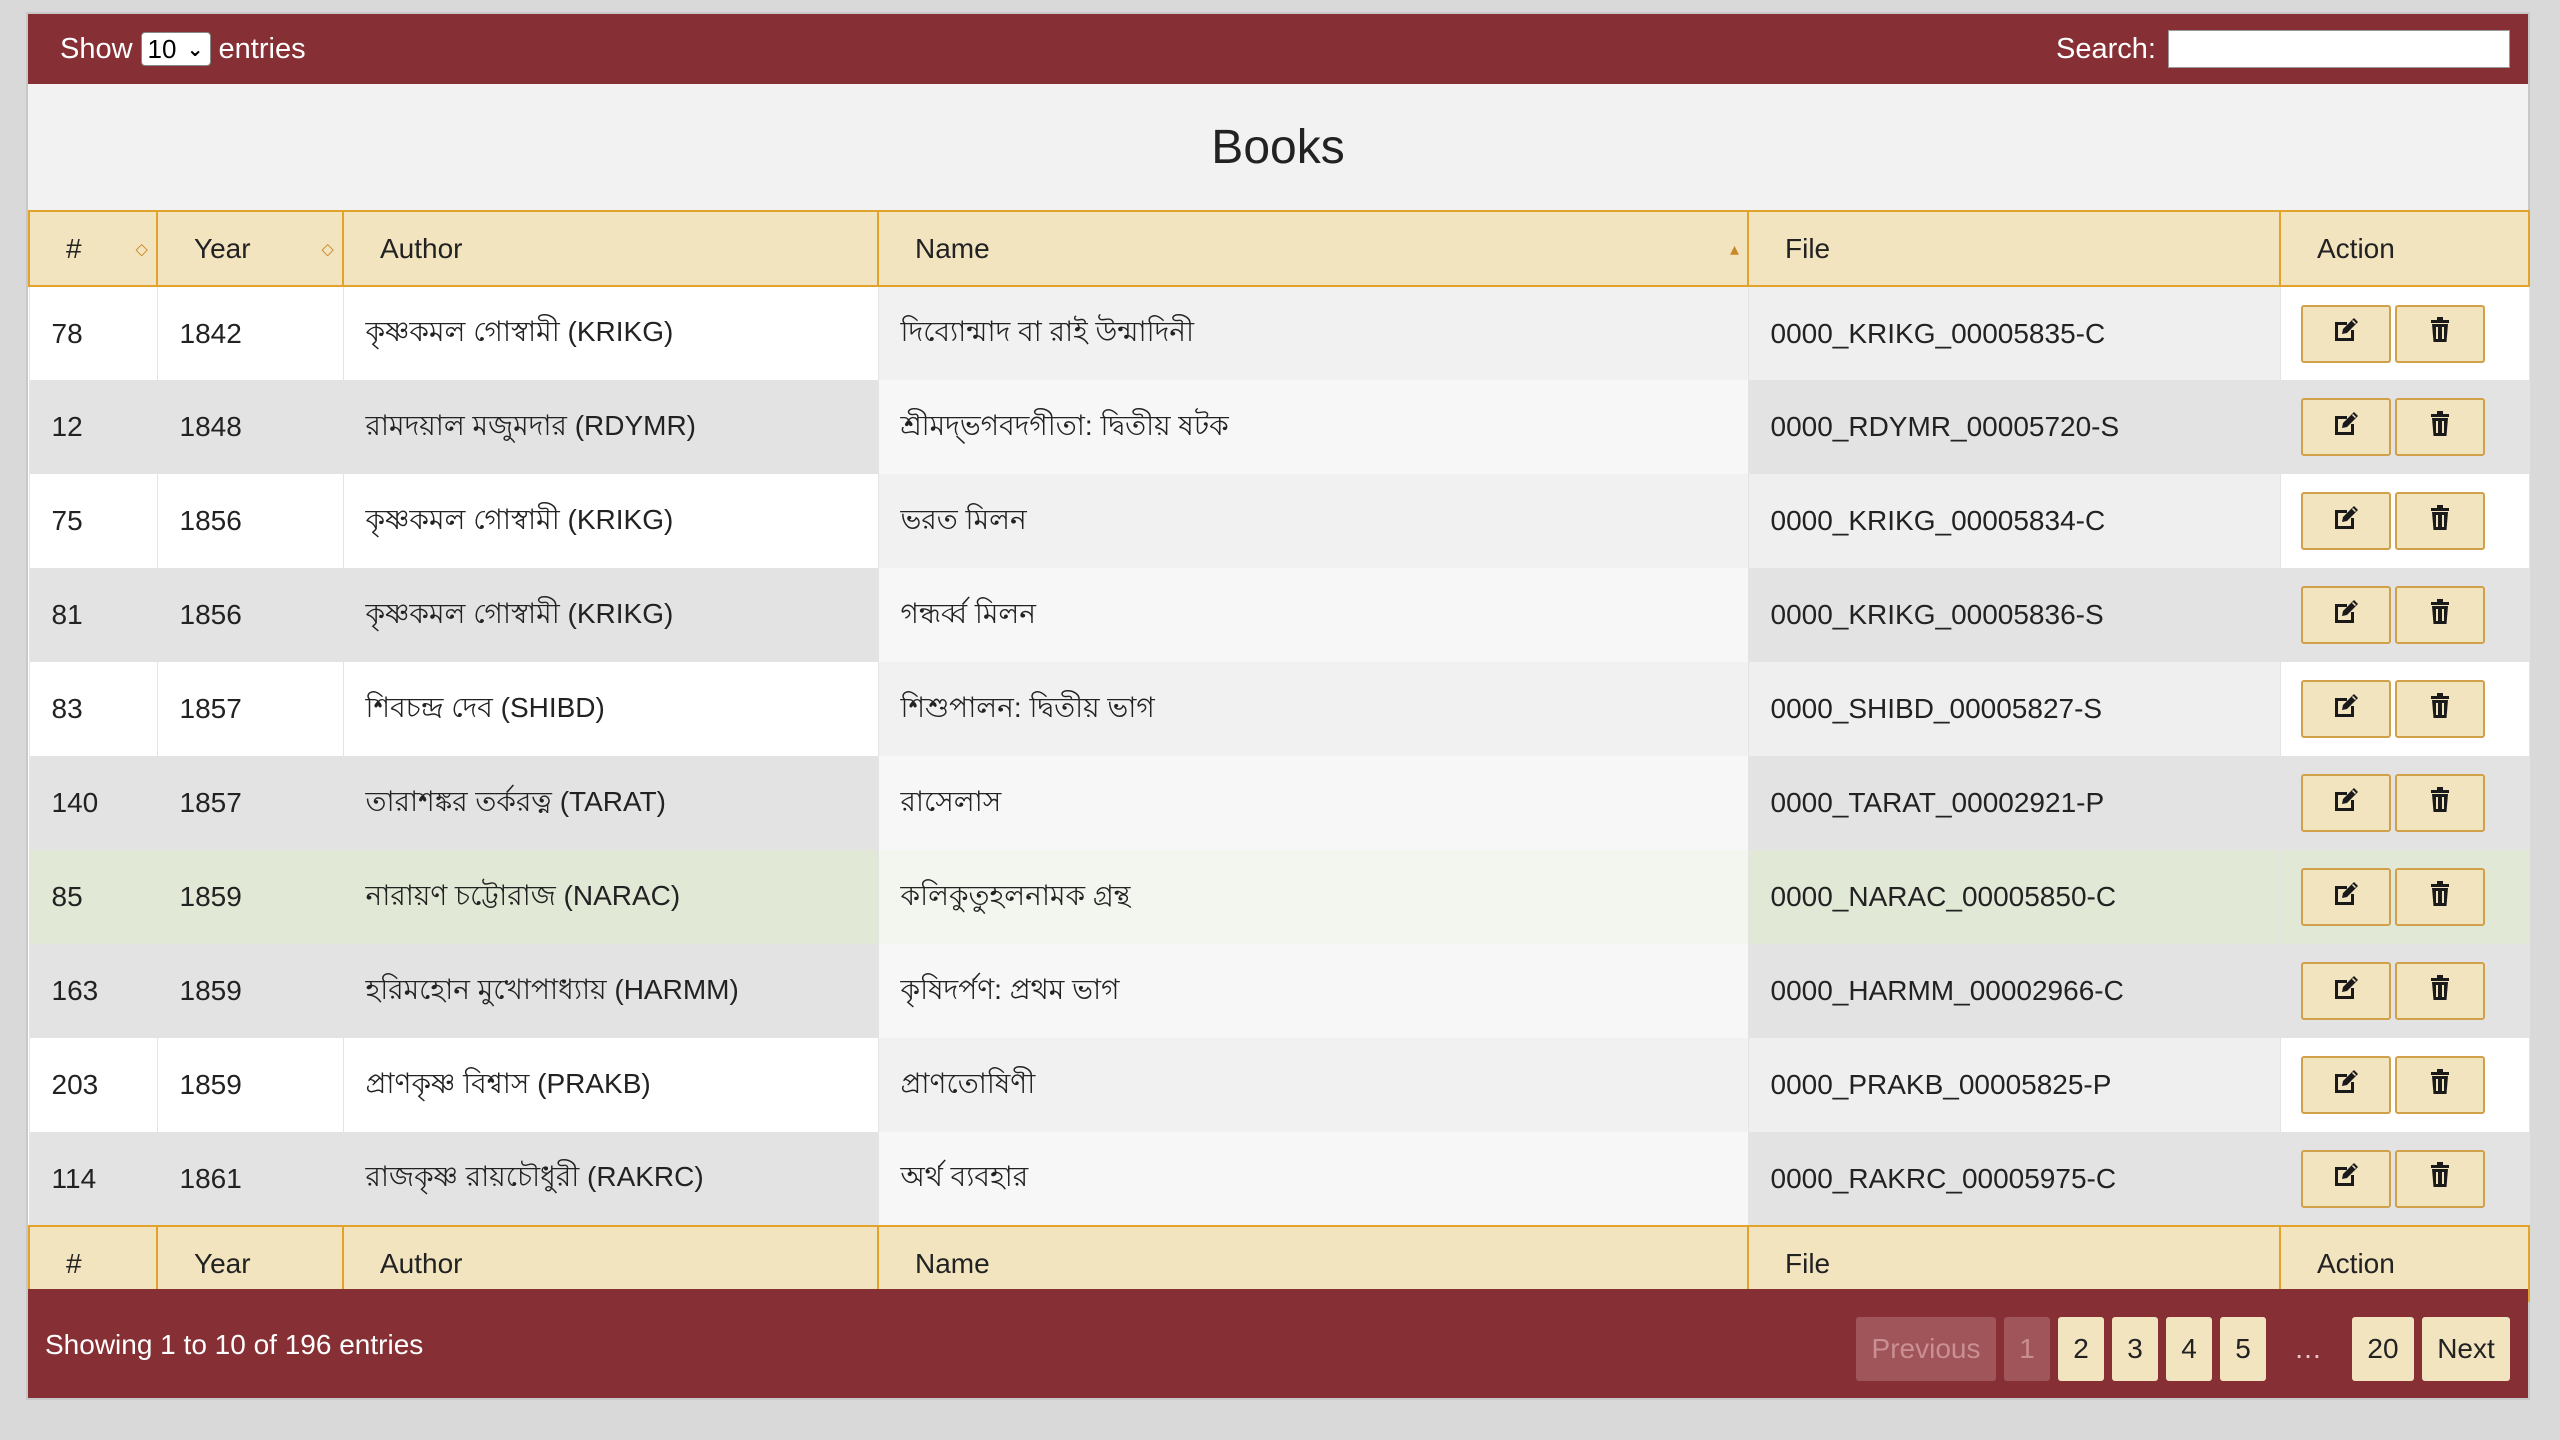  I want to click on cell-author: হরিমহোন মুখোপাধ্যায় (HARMM), so click(610, 991).